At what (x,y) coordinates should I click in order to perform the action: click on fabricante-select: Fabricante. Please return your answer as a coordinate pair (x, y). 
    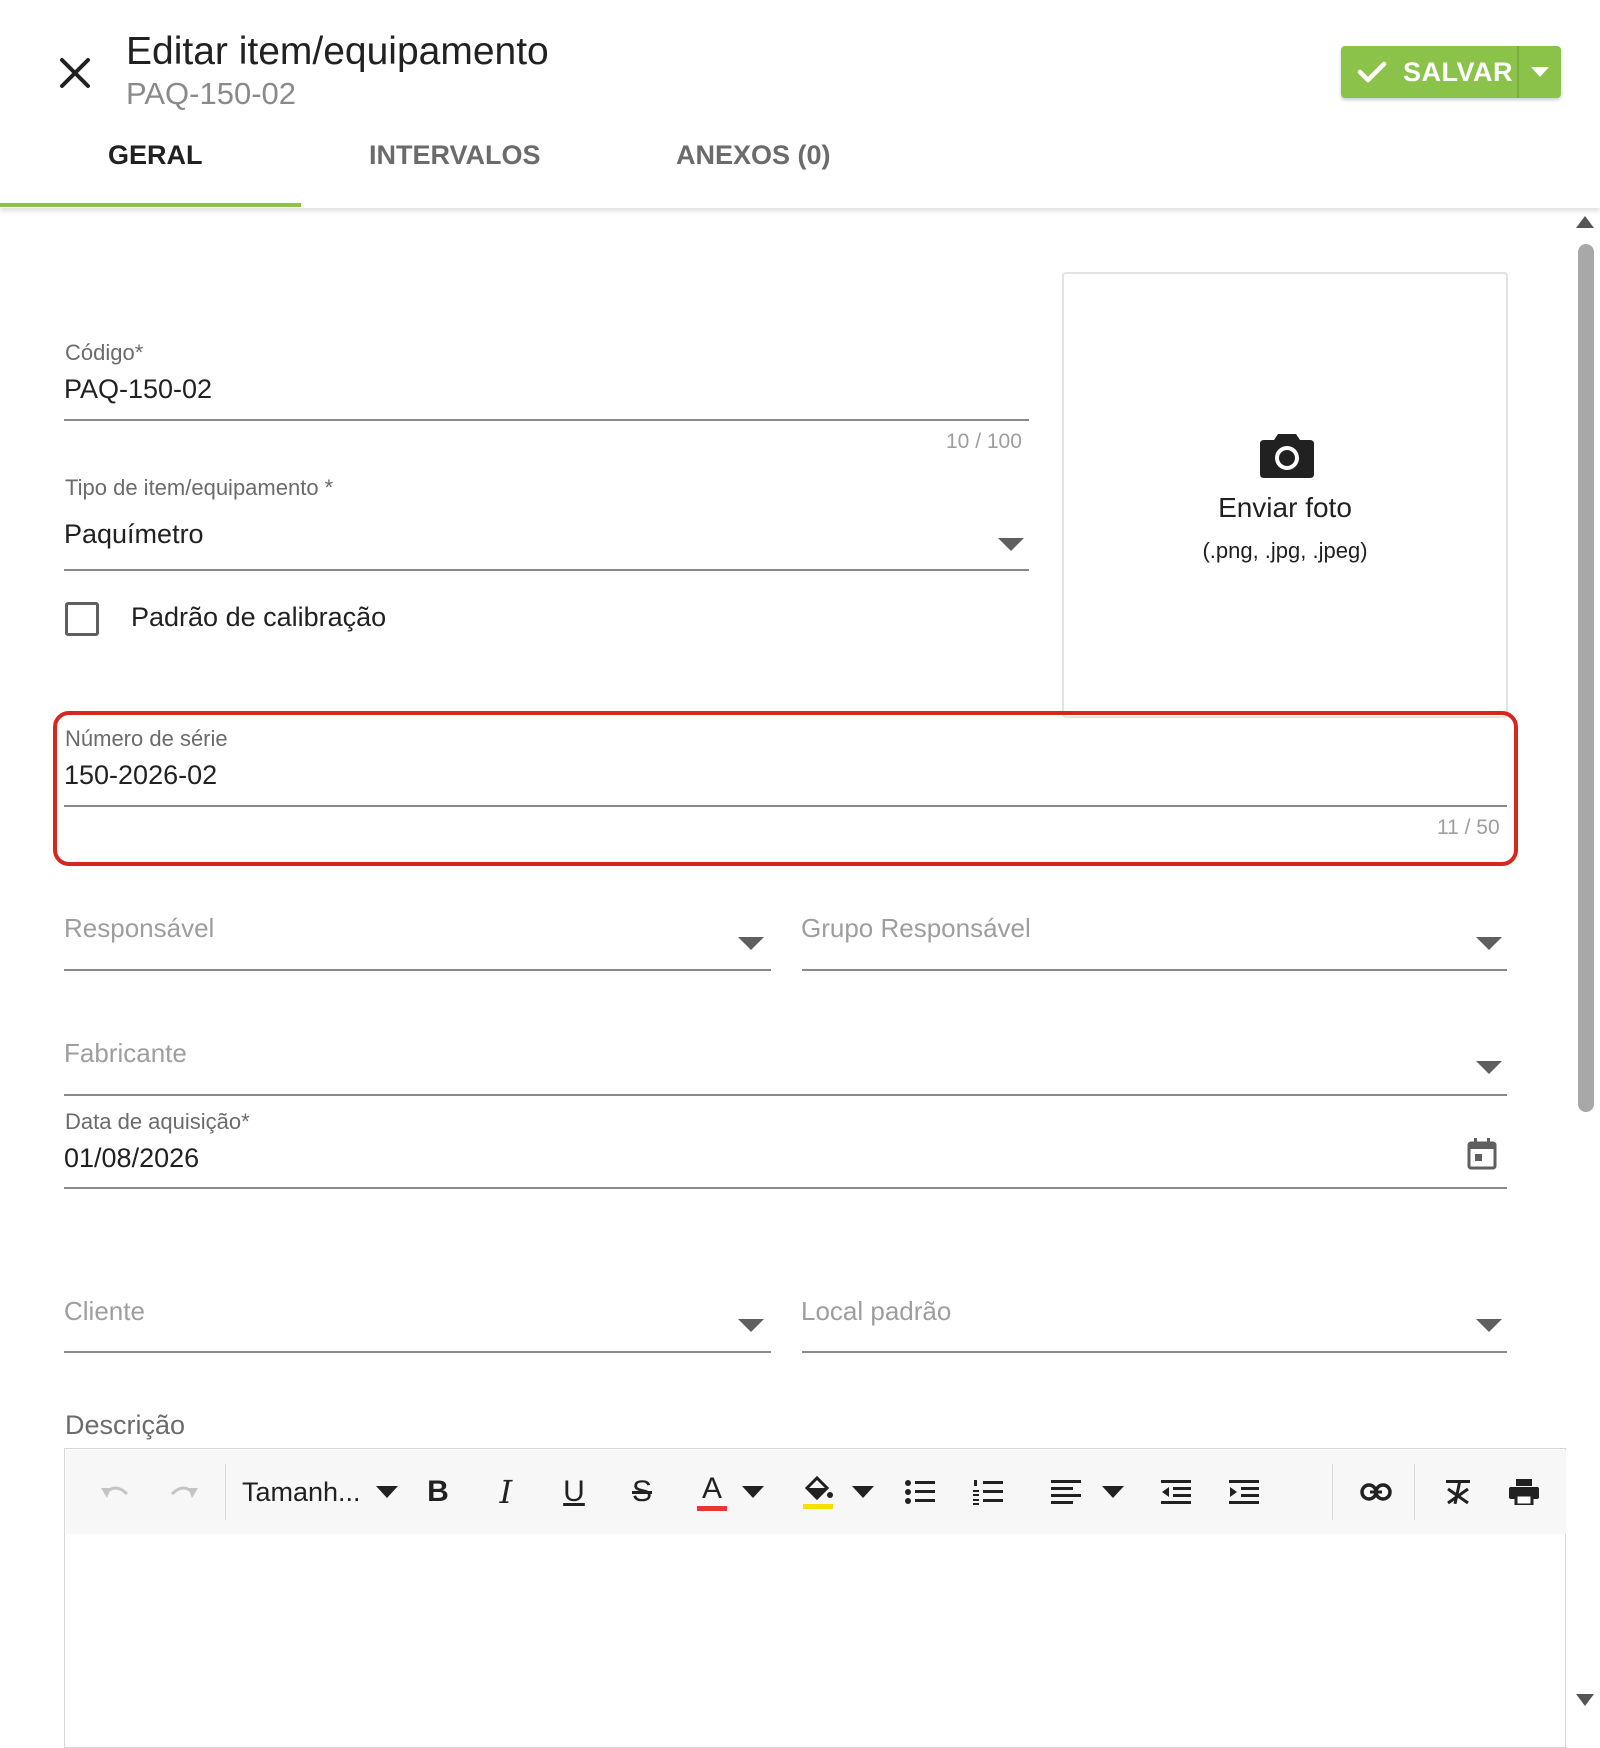
    Looking at the image, I should click on (125, 1053).